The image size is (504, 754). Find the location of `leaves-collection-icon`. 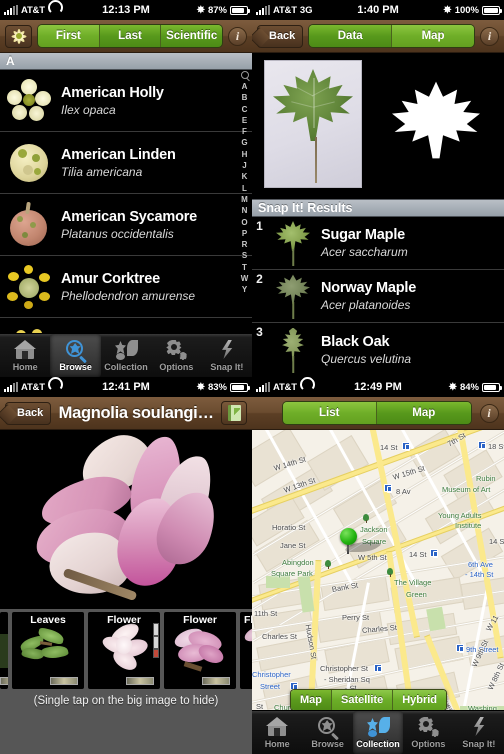

leaves-collection-icon is located at coordinates (126, 350).